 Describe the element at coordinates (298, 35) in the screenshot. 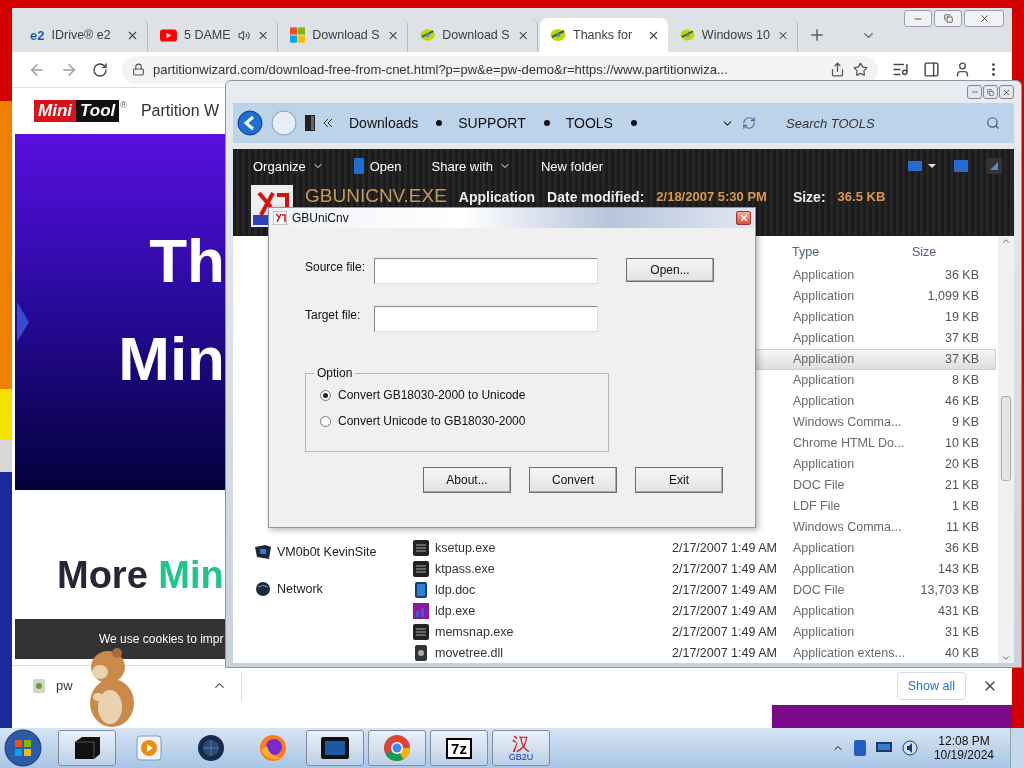

I see `four-squares-icon` at that location.